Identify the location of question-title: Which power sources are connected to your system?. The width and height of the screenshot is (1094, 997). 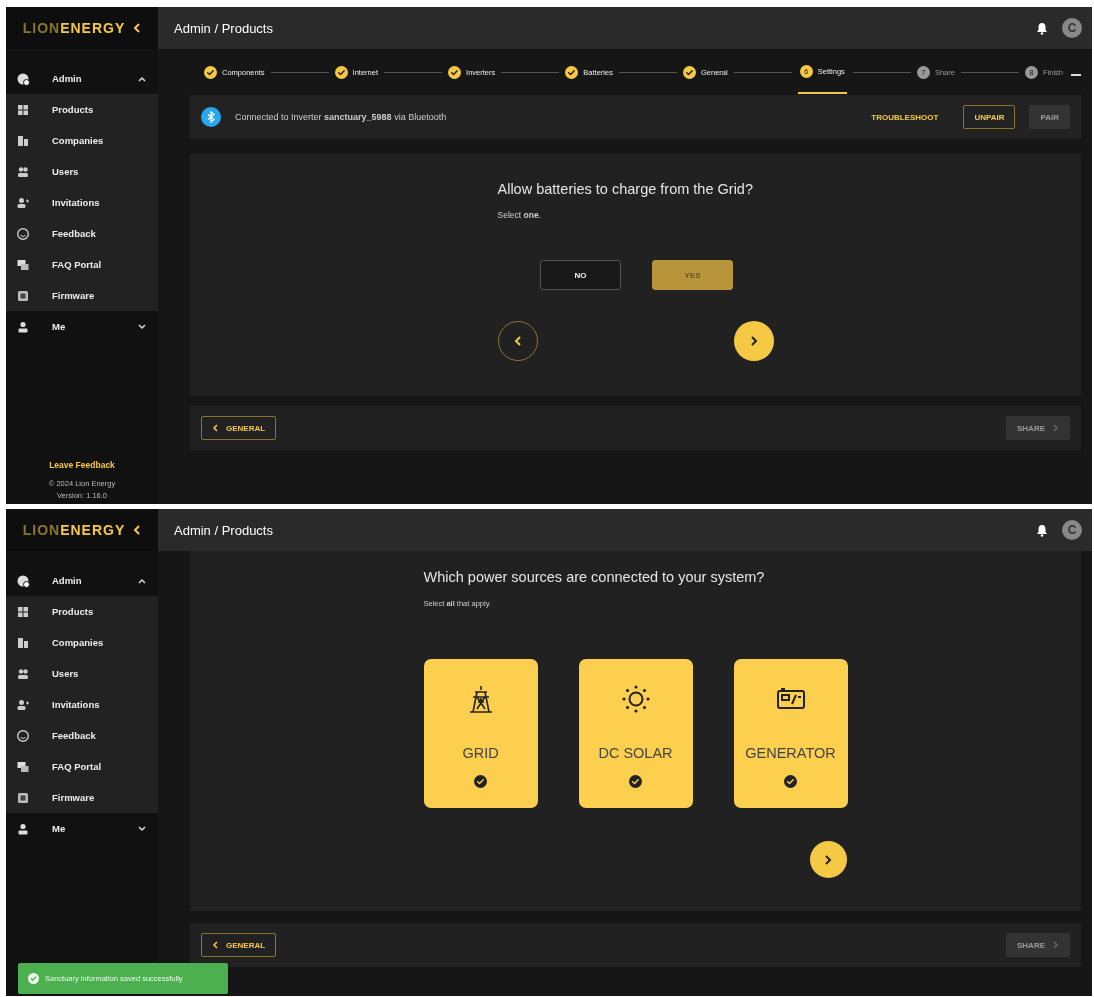
(594, 577).